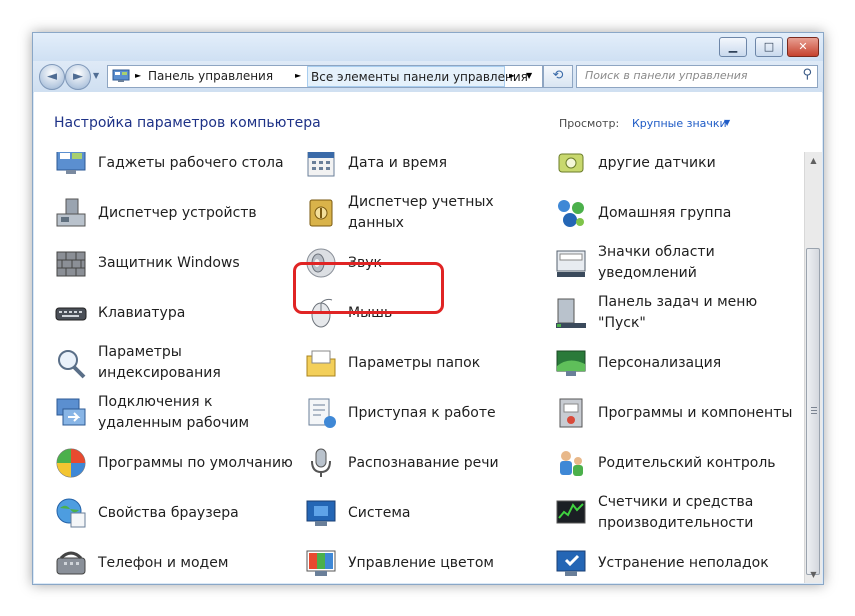 Image resolution: width=855 pixels, height=616 pixels. What do you see at coordinates (78, 77) in the screenshot?
I see `forward-button: ►` at bounding box center [78, 77].